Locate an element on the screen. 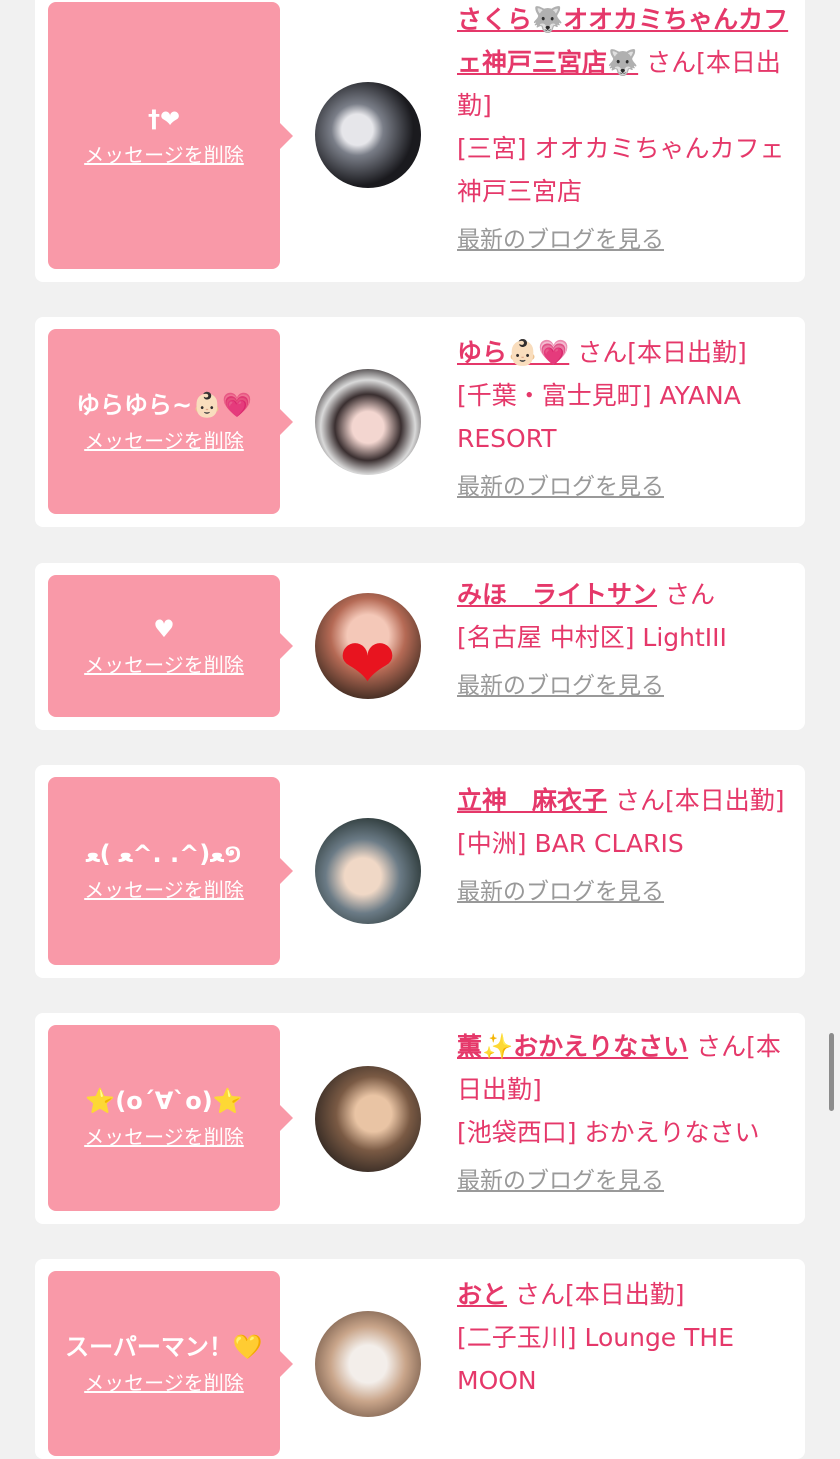 The image size is (840, 1459). shop-name: LightIII is located at coordinates (684, 637).